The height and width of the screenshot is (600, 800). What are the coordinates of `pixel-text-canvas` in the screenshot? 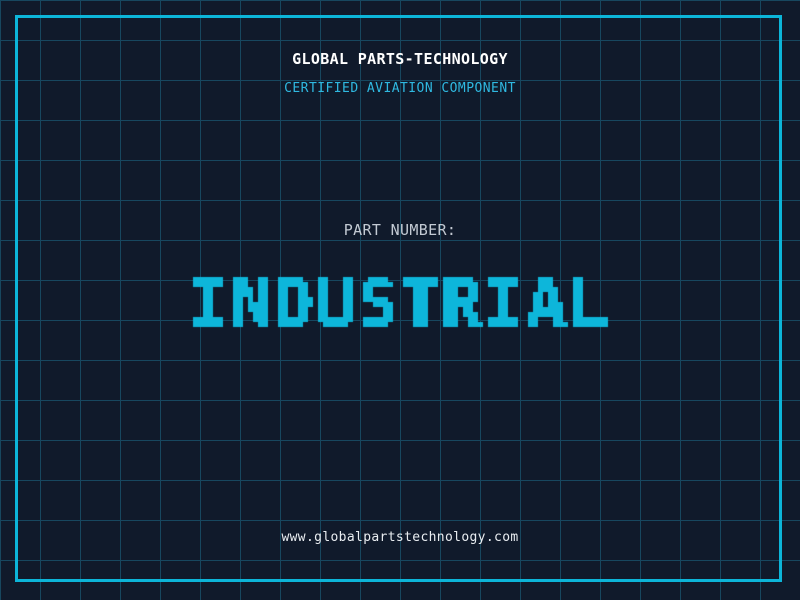 It's located at (400, 302).